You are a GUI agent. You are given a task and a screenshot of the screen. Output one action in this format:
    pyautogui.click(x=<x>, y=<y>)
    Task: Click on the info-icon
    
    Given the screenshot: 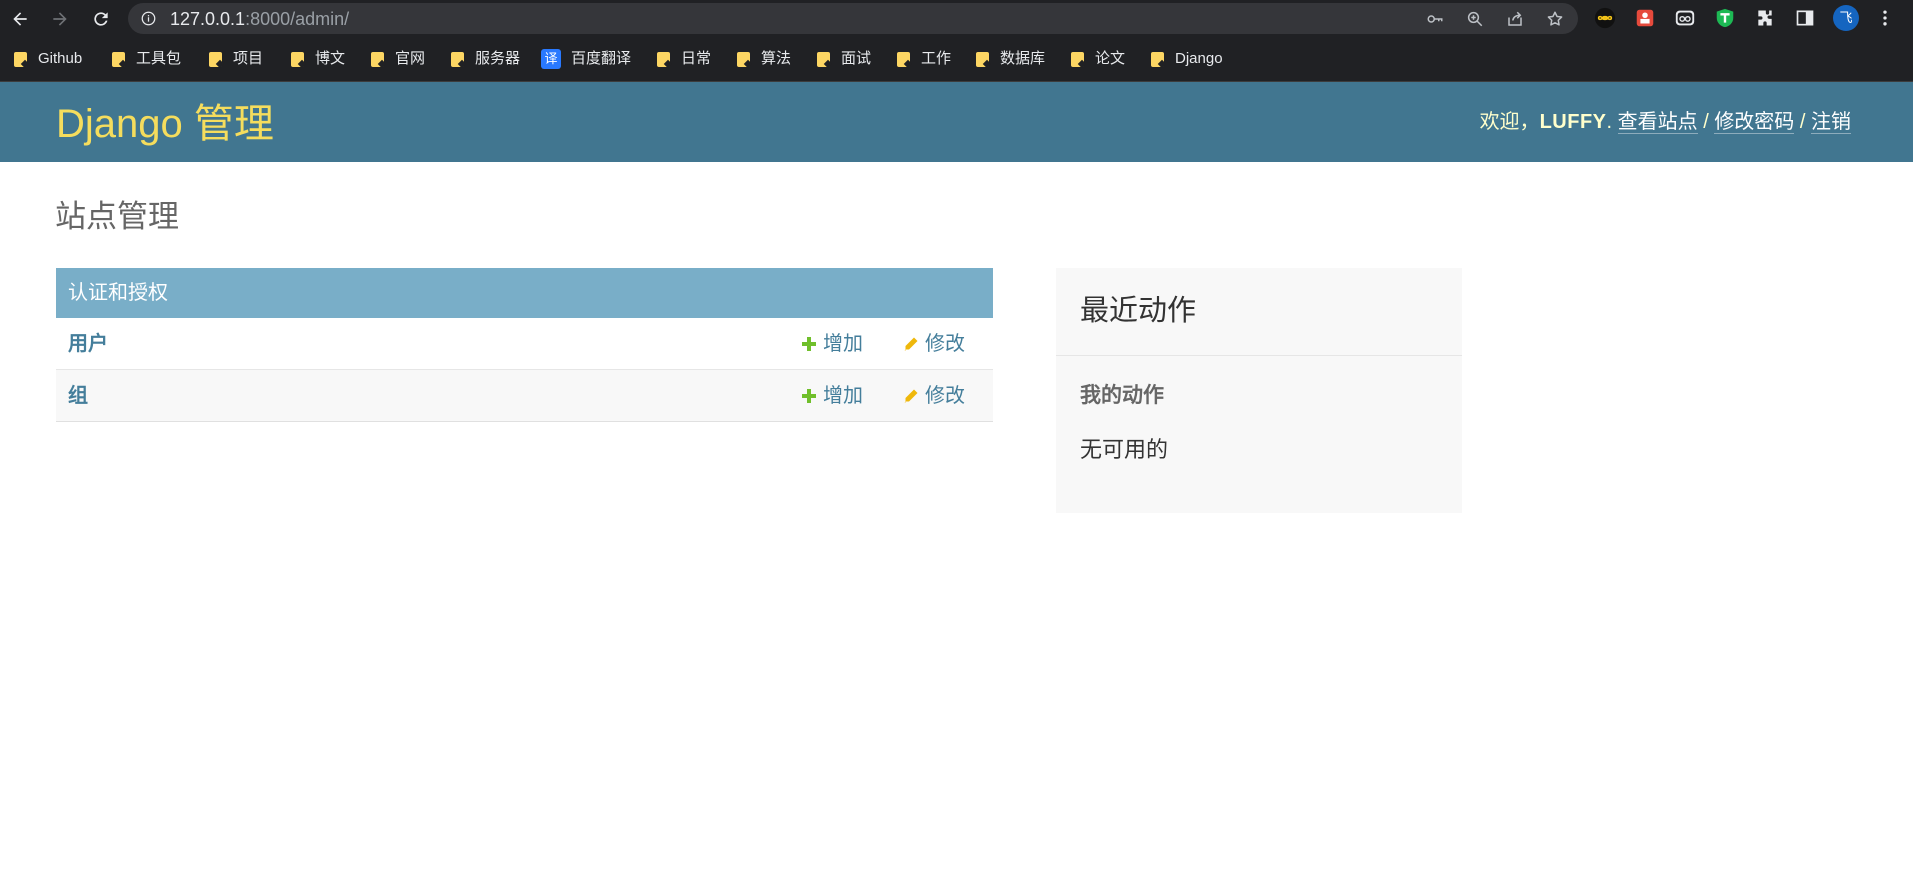 What is the action you would take?
    pyautogui.click(x=148, y=18)
    